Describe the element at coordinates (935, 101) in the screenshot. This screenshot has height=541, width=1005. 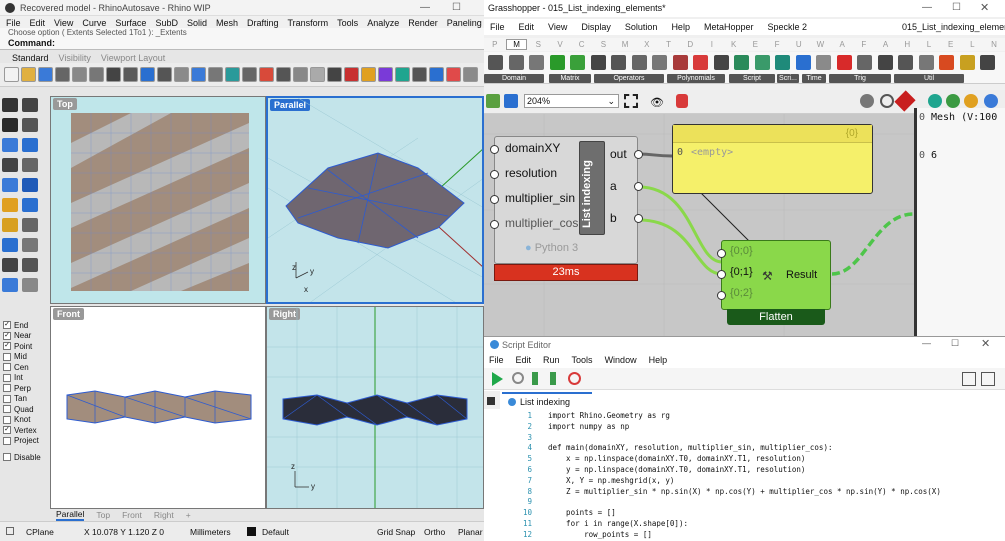
I see `preview-mesh-icon` at that location.